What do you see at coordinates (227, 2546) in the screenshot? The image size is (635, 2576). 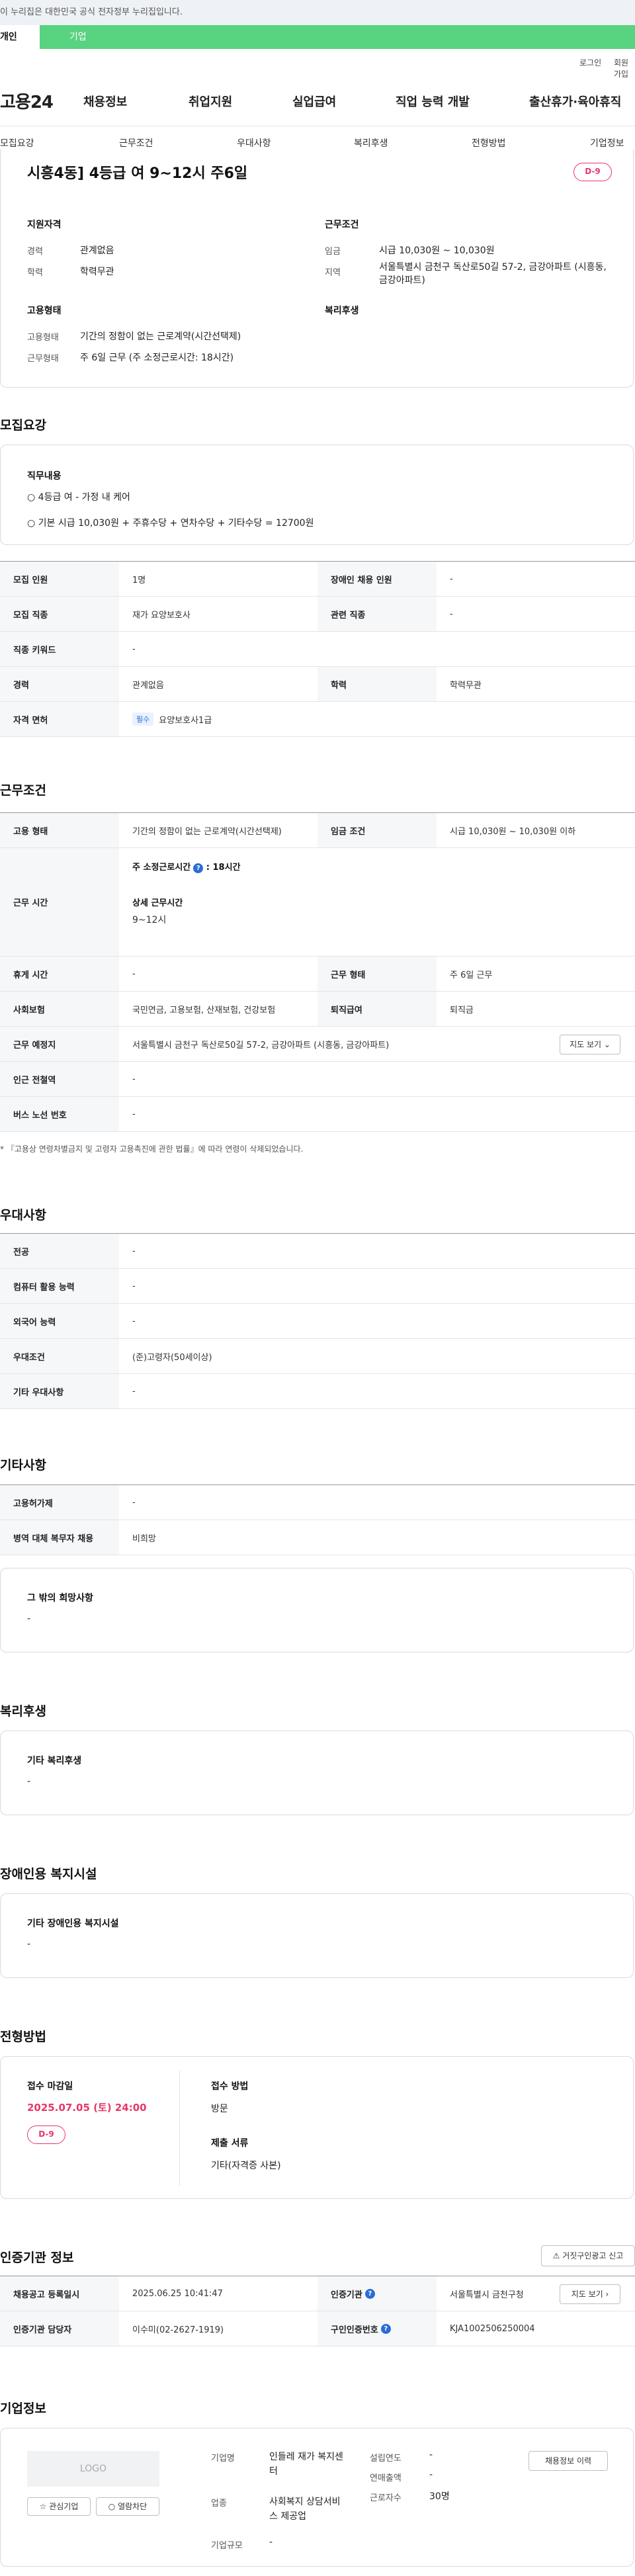 I see `company-size-label: 기업규모` at bounding box center [227, 2546].